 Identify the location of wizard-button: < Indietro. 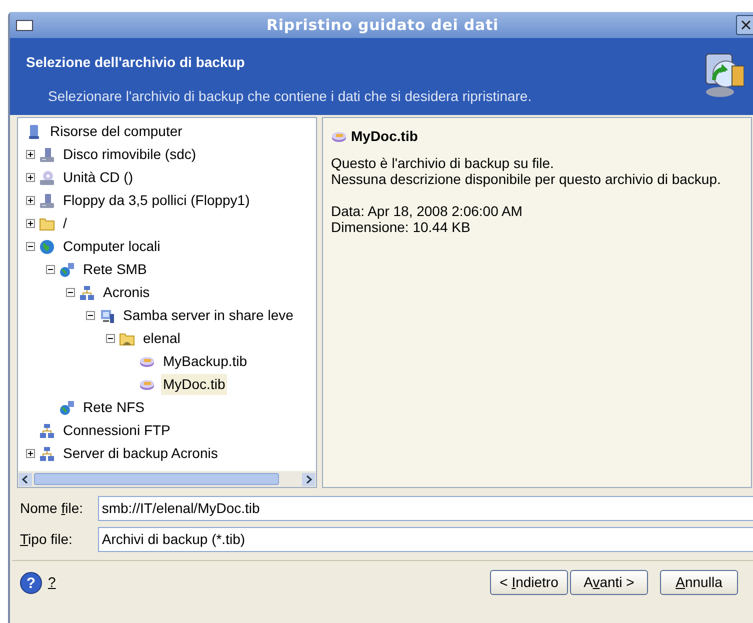
(529, 582).